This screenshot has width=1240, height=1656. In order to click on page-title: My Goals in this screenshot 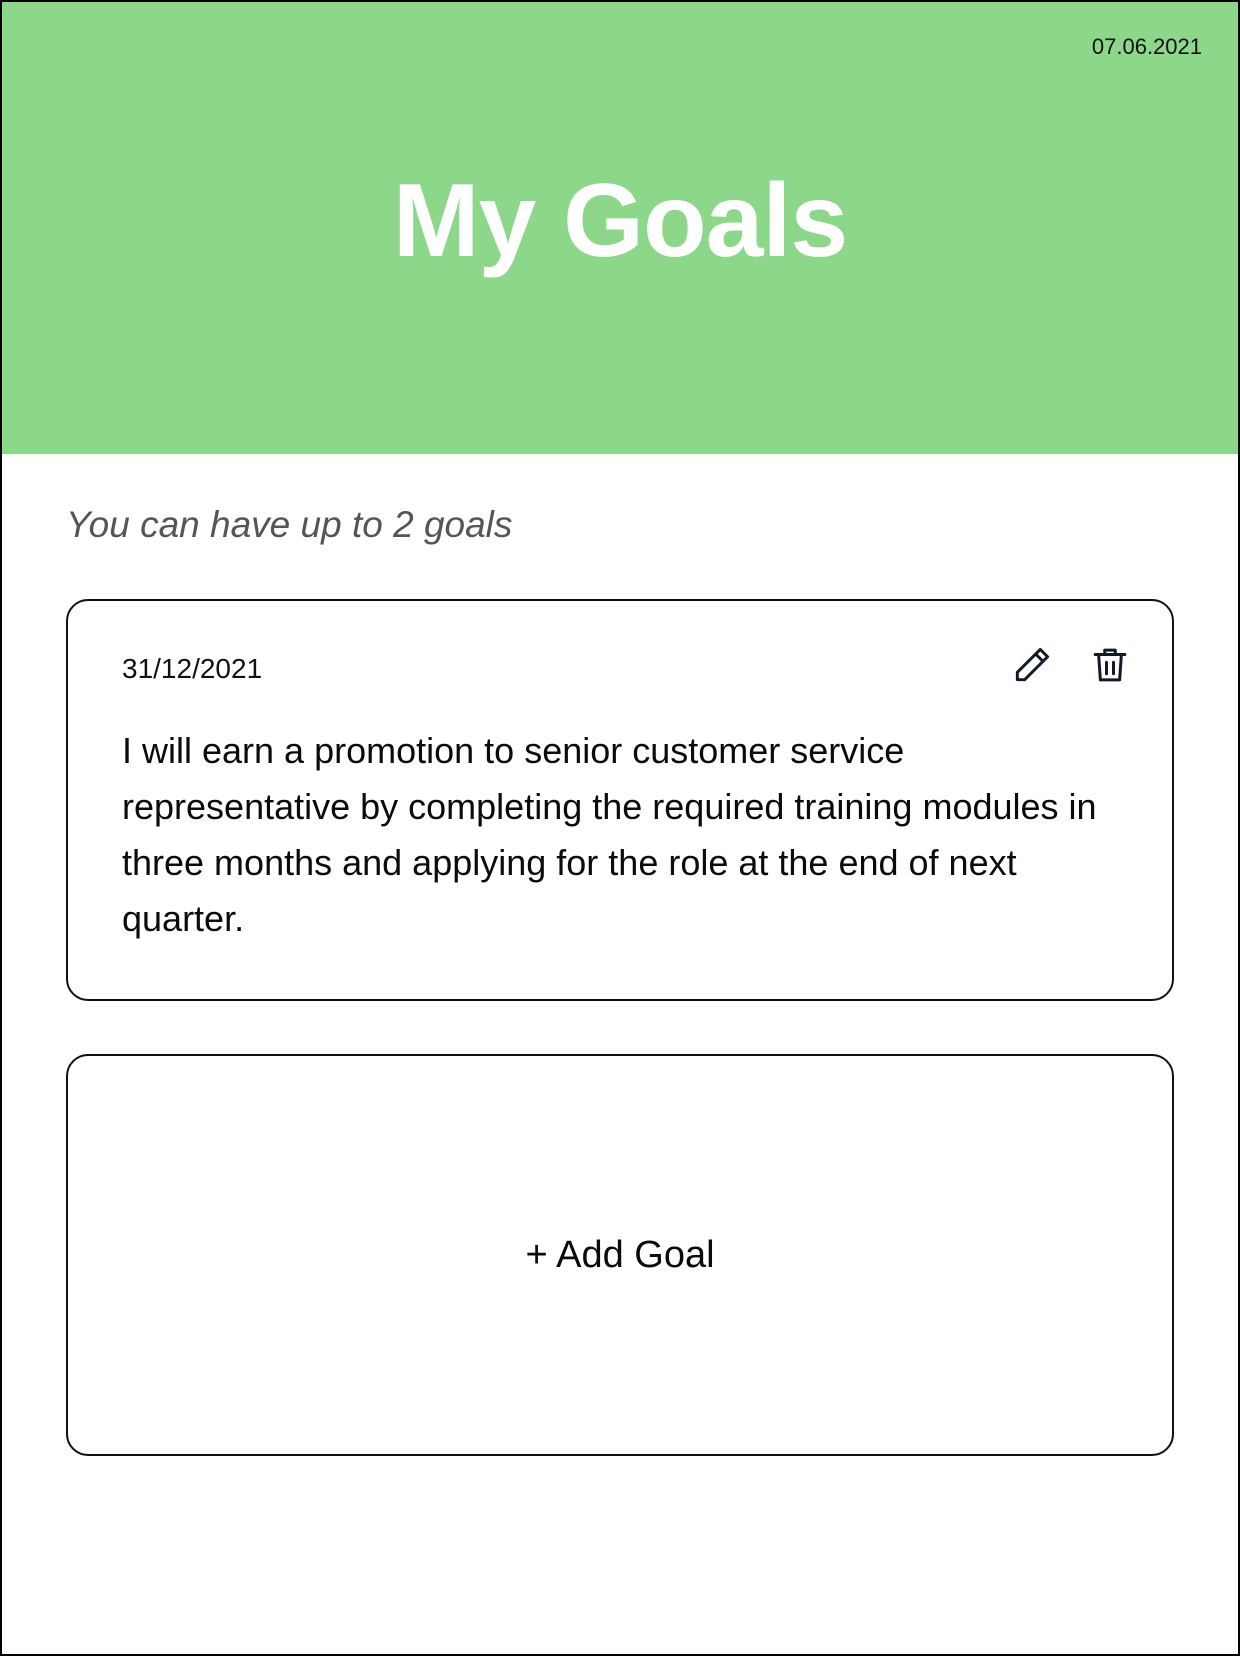, I will do `click(620, 221)`.